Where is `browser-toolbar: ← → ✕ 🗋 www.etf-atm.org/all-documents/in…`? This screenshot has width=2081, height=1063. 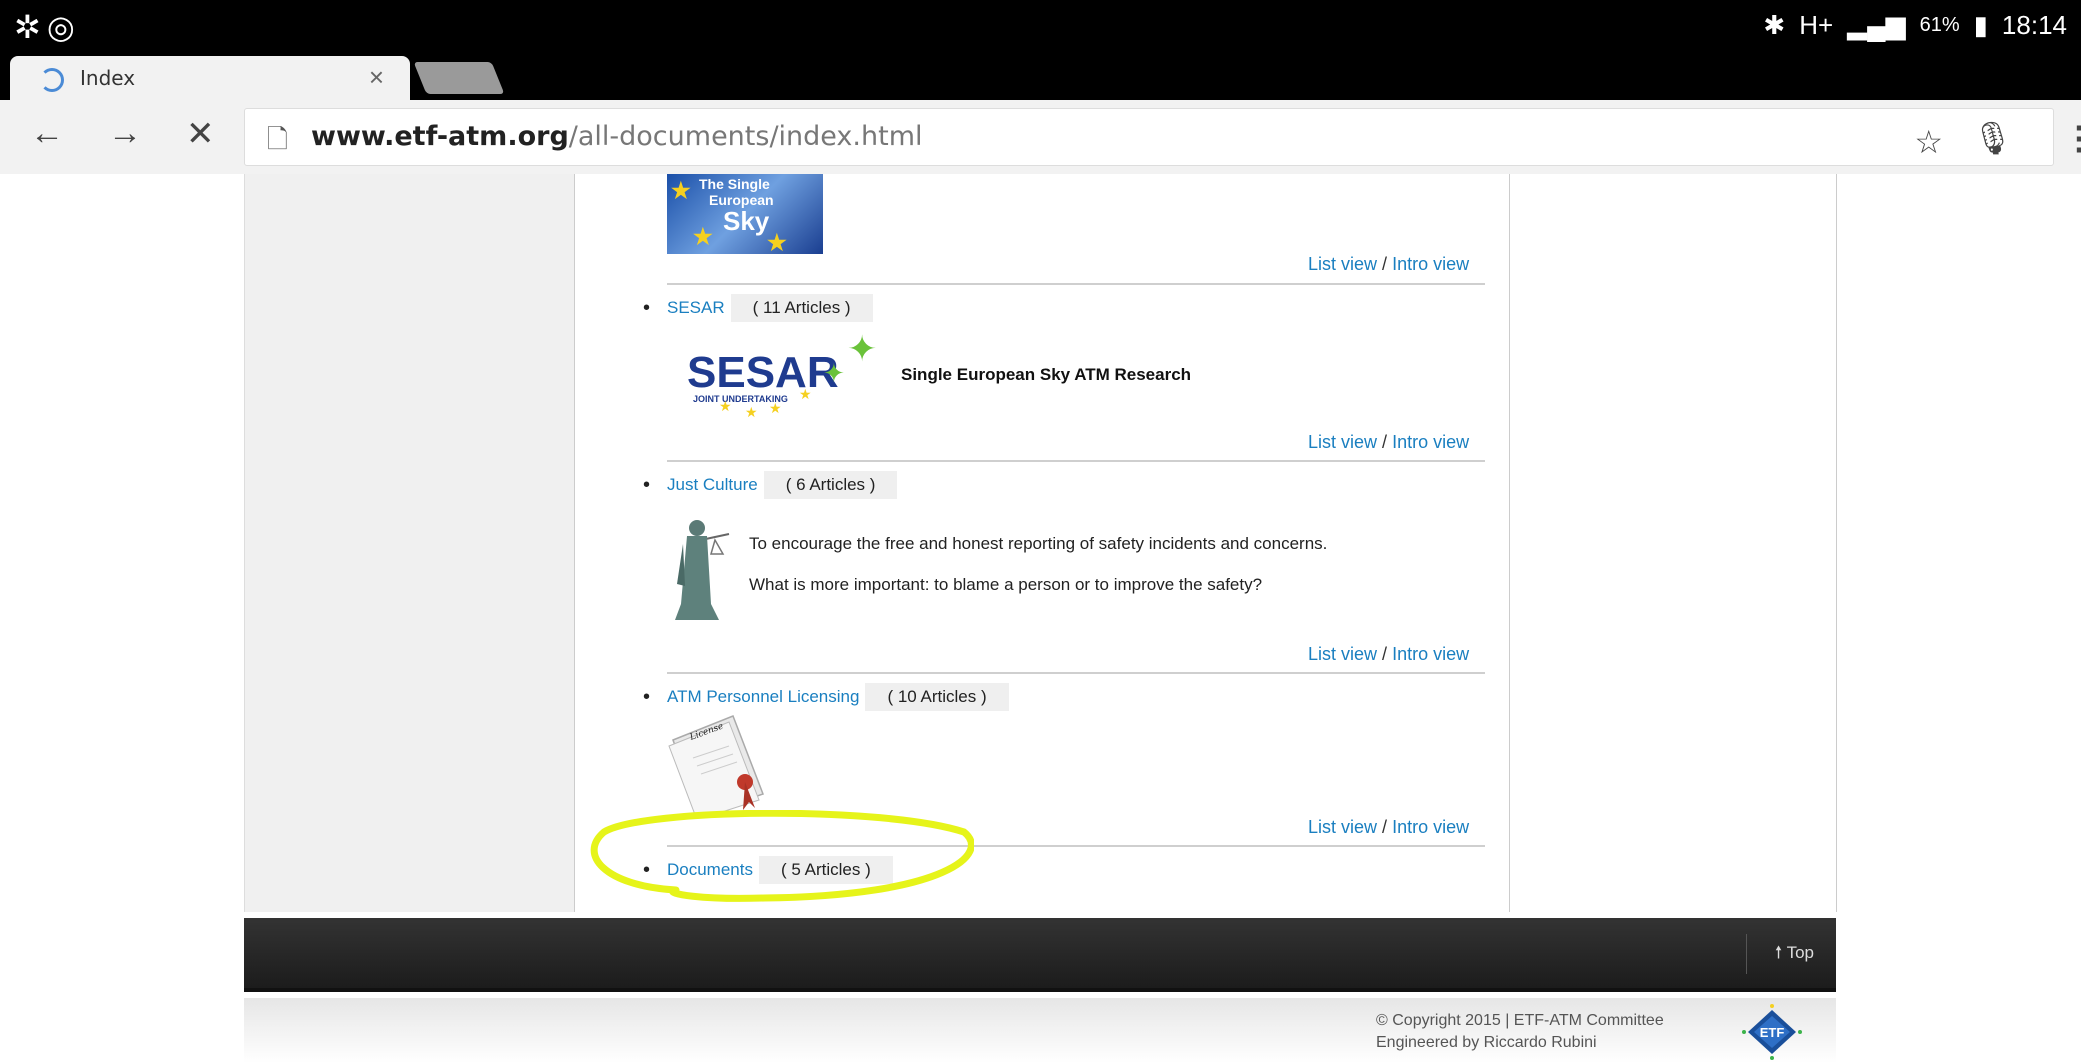 browser-toolbar: ← → ✕ 🗋 www.etf-atm.org/all-documents/in… is located at coordinates (1040, 137).